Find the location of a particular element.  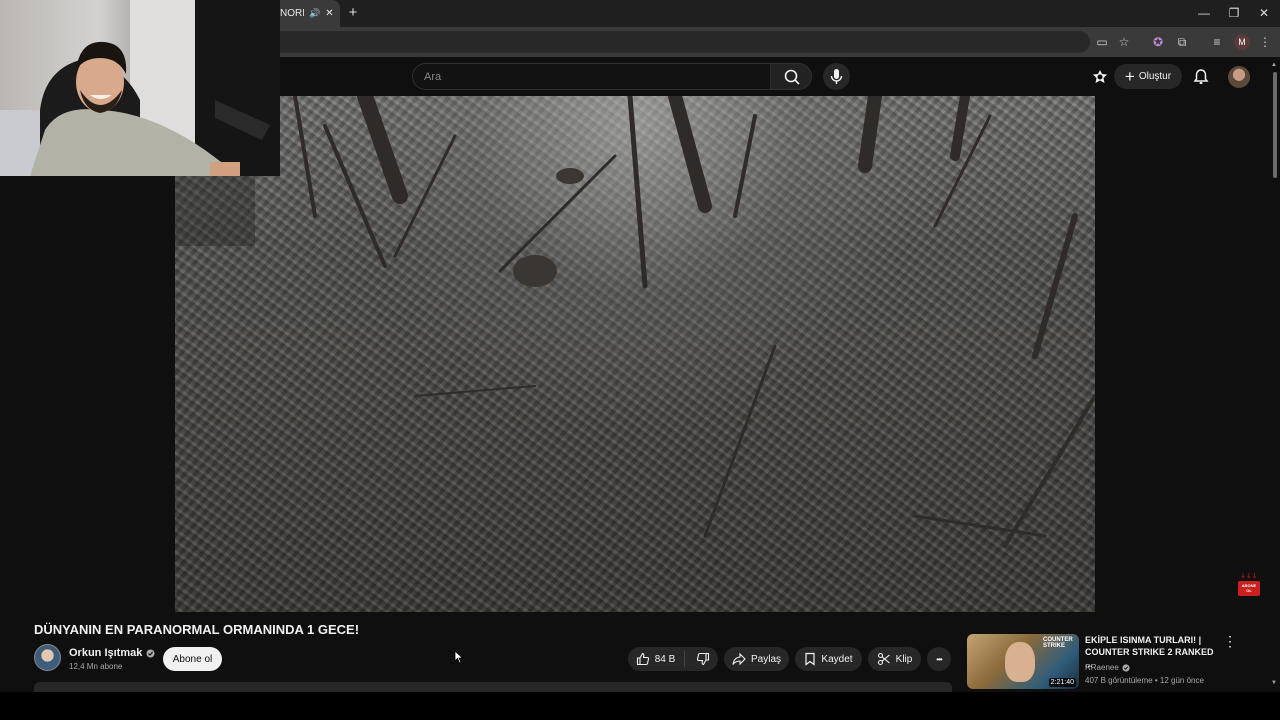

create-button: + Oluştur is located at coordinates (1148, 76).